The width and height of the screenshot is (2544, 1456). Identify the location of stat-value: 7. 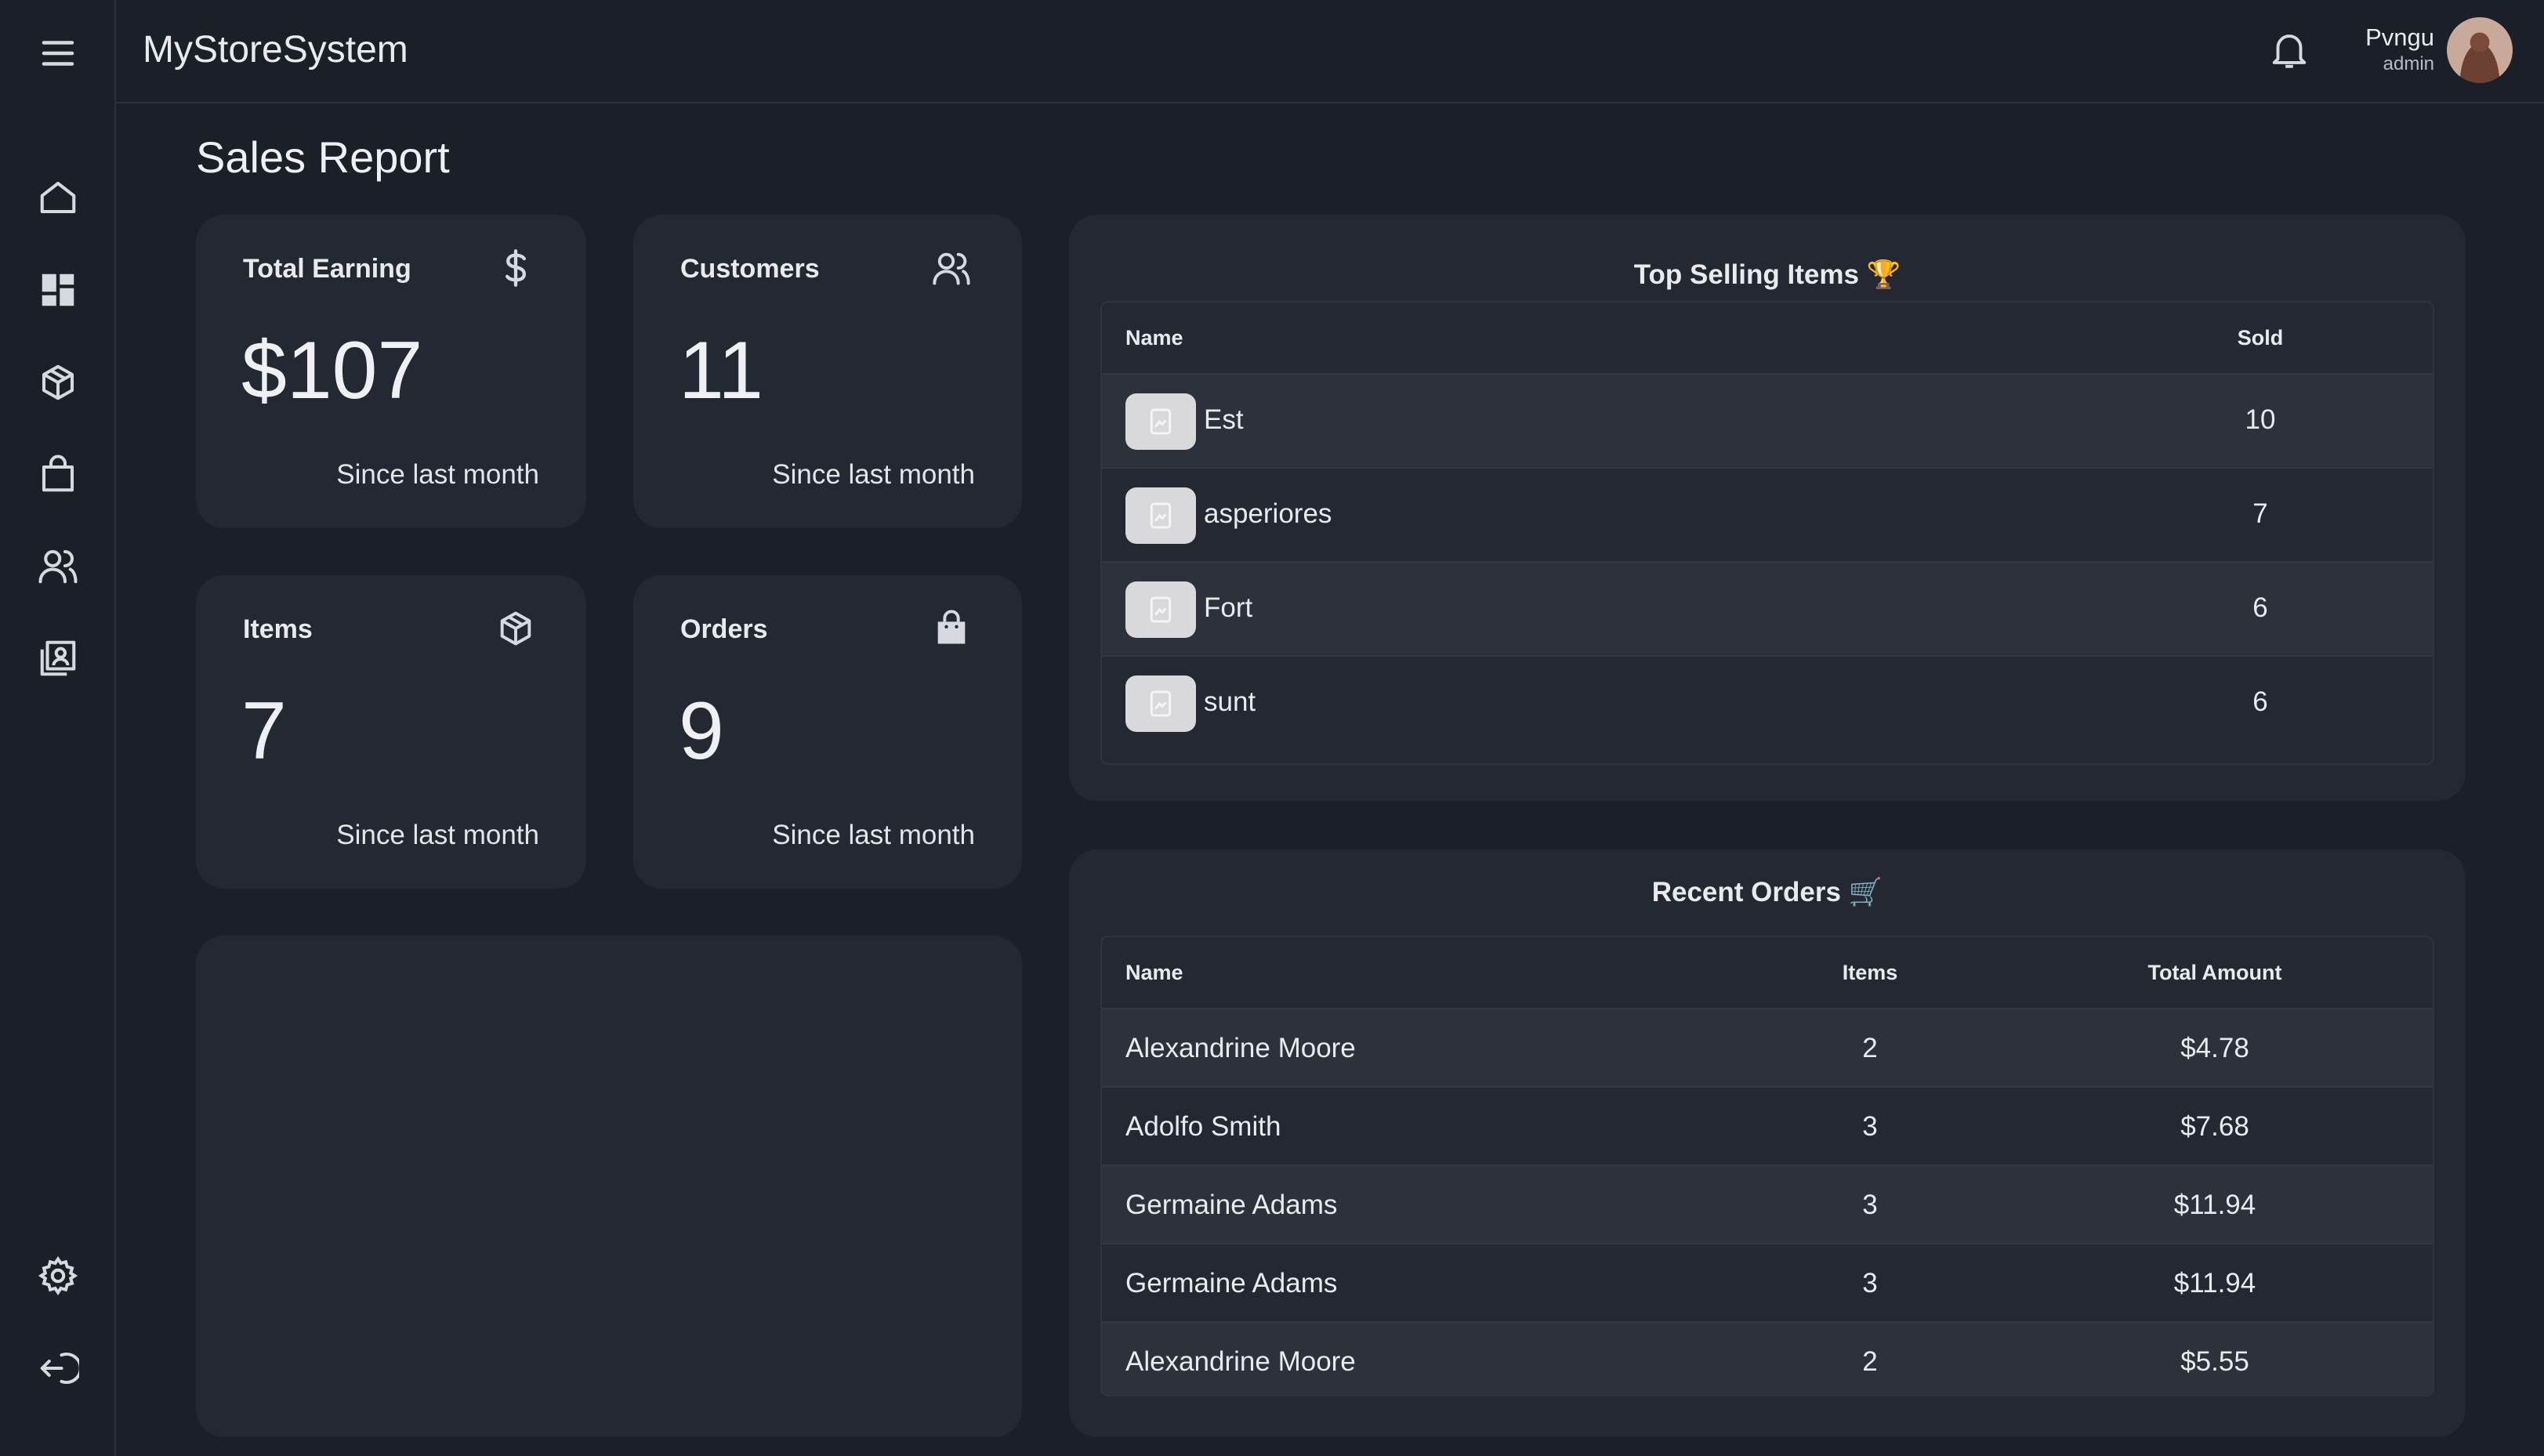
(264, 731).